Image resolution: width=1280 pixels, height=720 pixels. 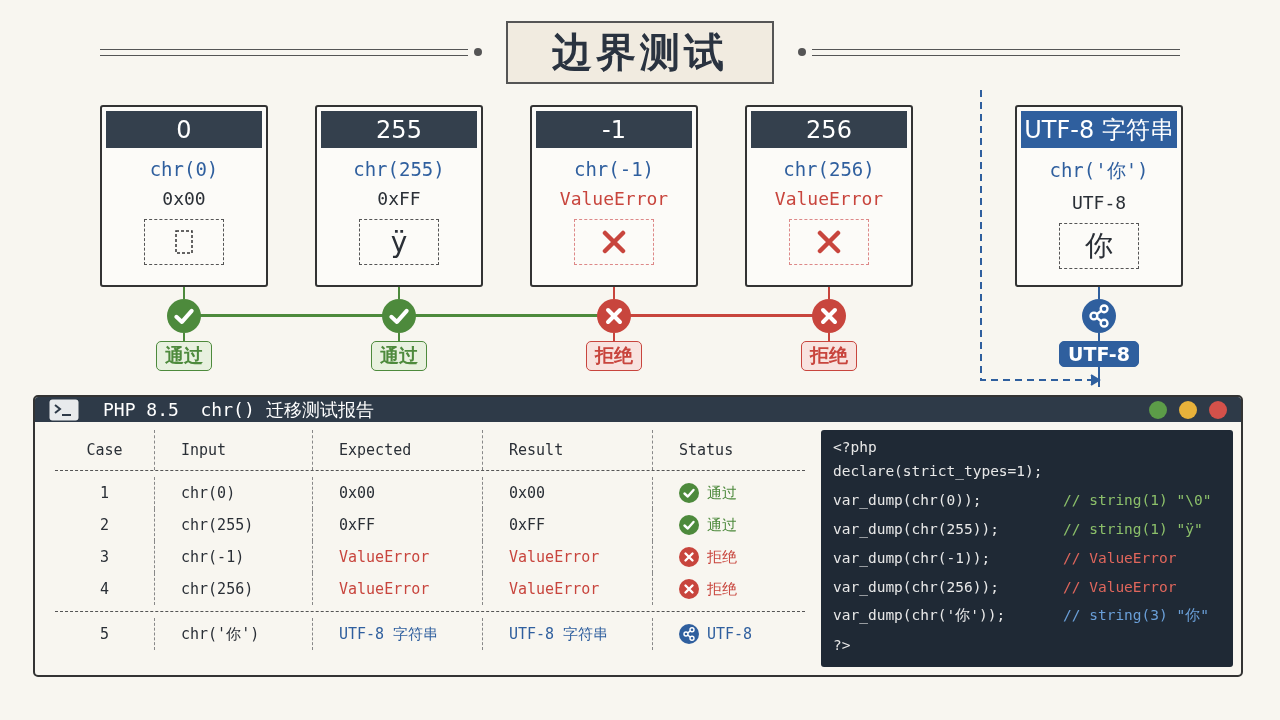 What do you see at coordinates (855, 447) in the screenshot?
I see `code-line: <?php` at bounding box center [855, 447].